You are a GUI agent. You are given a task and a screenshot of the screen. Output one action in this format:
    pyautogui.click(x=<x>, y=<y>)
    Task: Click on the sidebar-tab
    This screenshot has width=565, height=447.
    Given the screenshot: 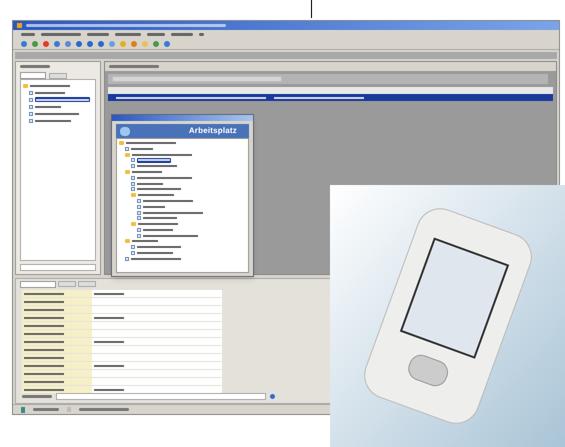 What is the action you would take?
    pyautogui.click(x=33, y=76)
    